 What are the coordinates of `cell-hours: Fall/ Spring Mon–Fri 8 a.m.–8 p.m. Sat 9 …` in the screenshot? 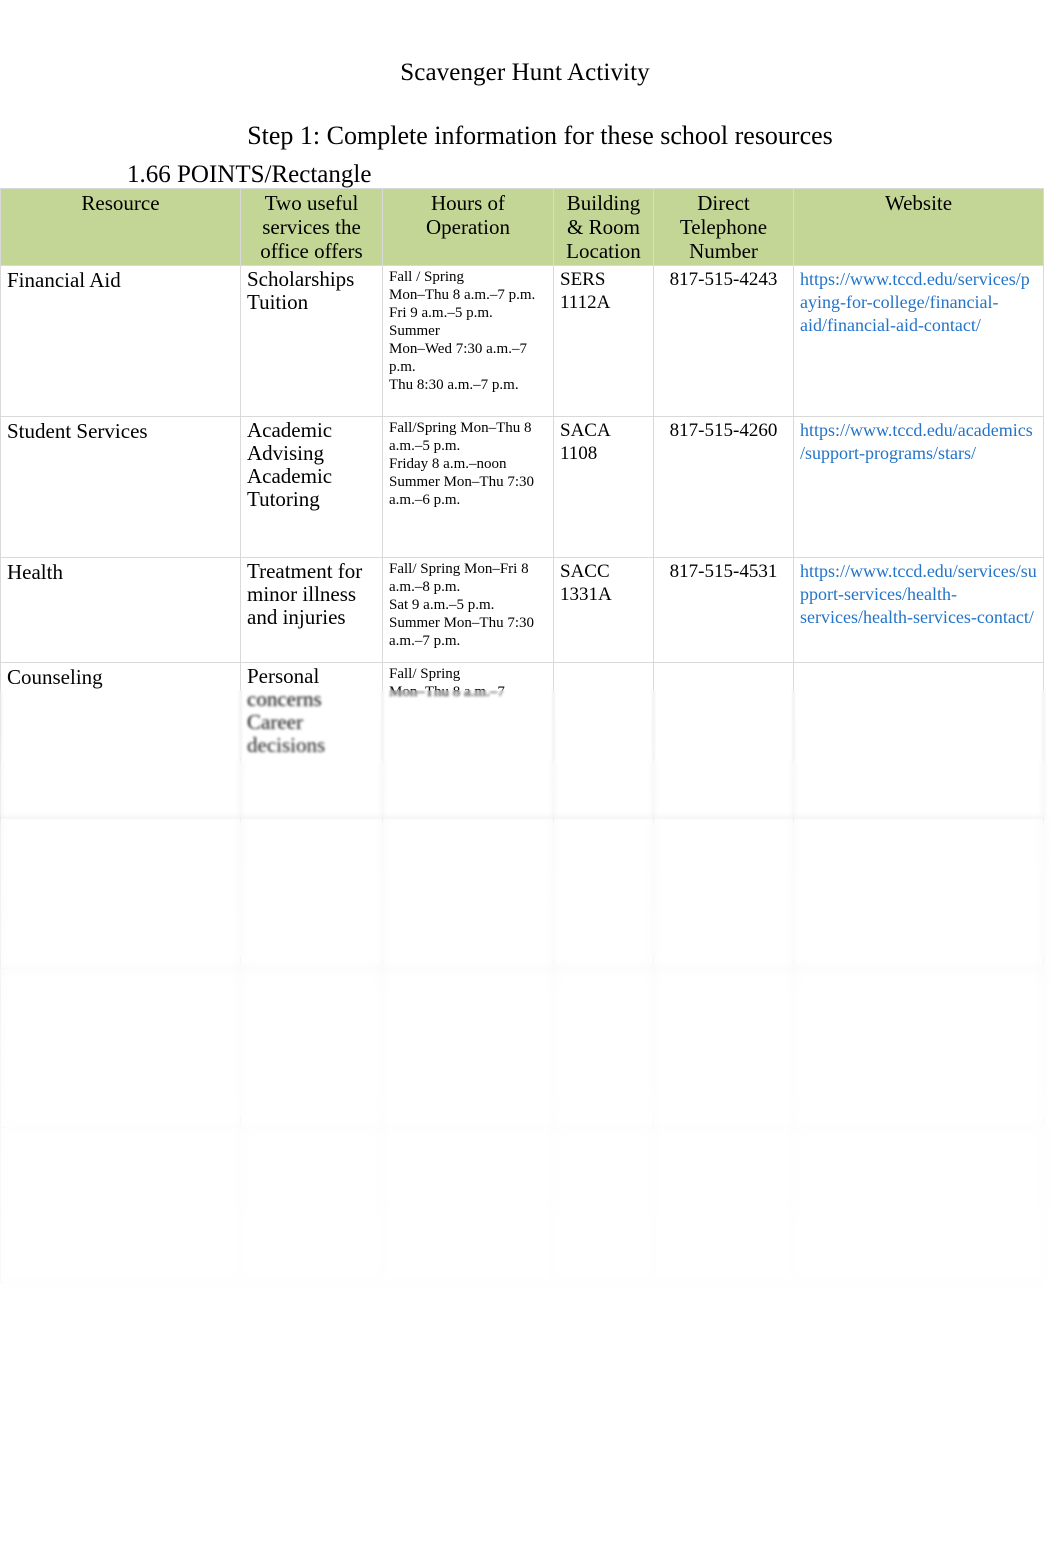 It's located at (468, 610).